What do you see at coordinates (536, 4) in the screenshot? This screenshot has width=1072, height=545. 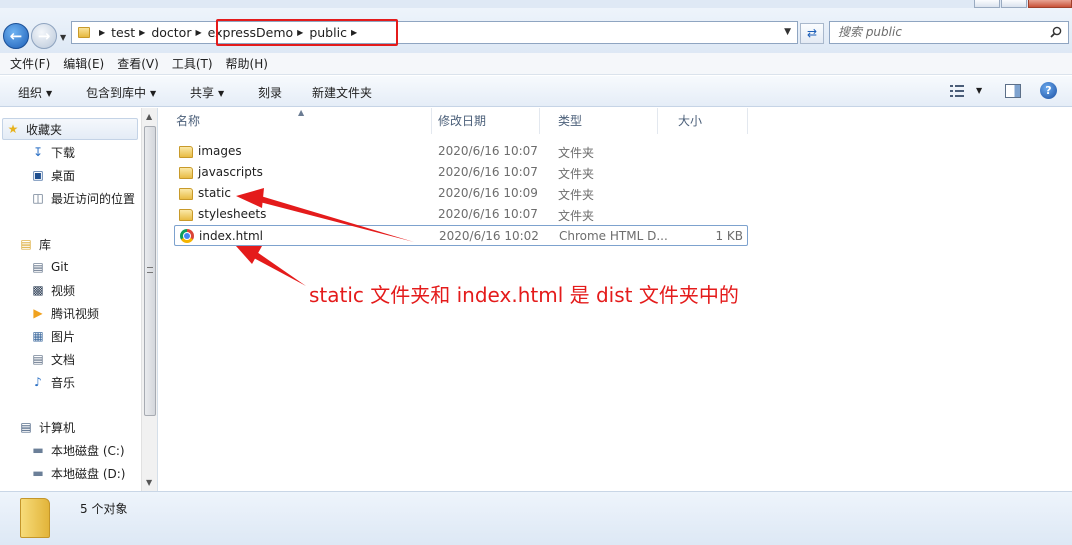 I see `window-title-bar` at bounding box center [536, 4].